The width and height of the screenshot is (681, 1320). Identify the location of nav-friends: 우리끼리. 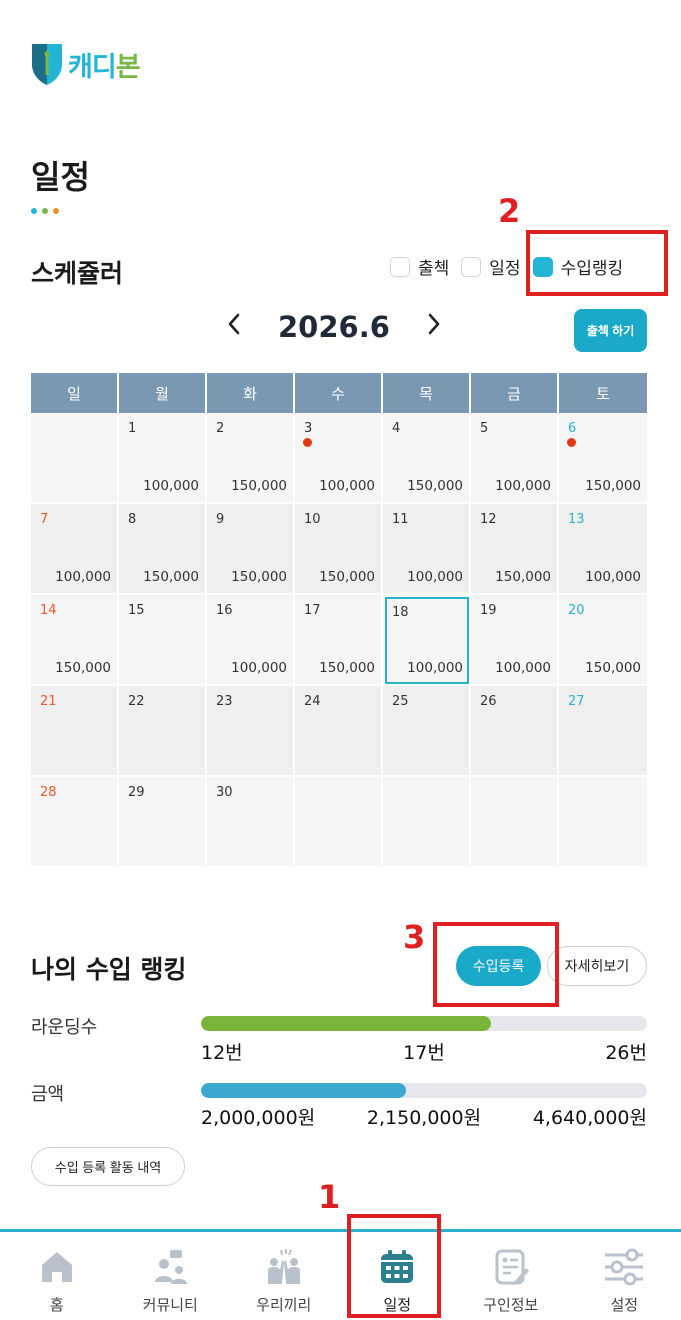
(284, 1276).